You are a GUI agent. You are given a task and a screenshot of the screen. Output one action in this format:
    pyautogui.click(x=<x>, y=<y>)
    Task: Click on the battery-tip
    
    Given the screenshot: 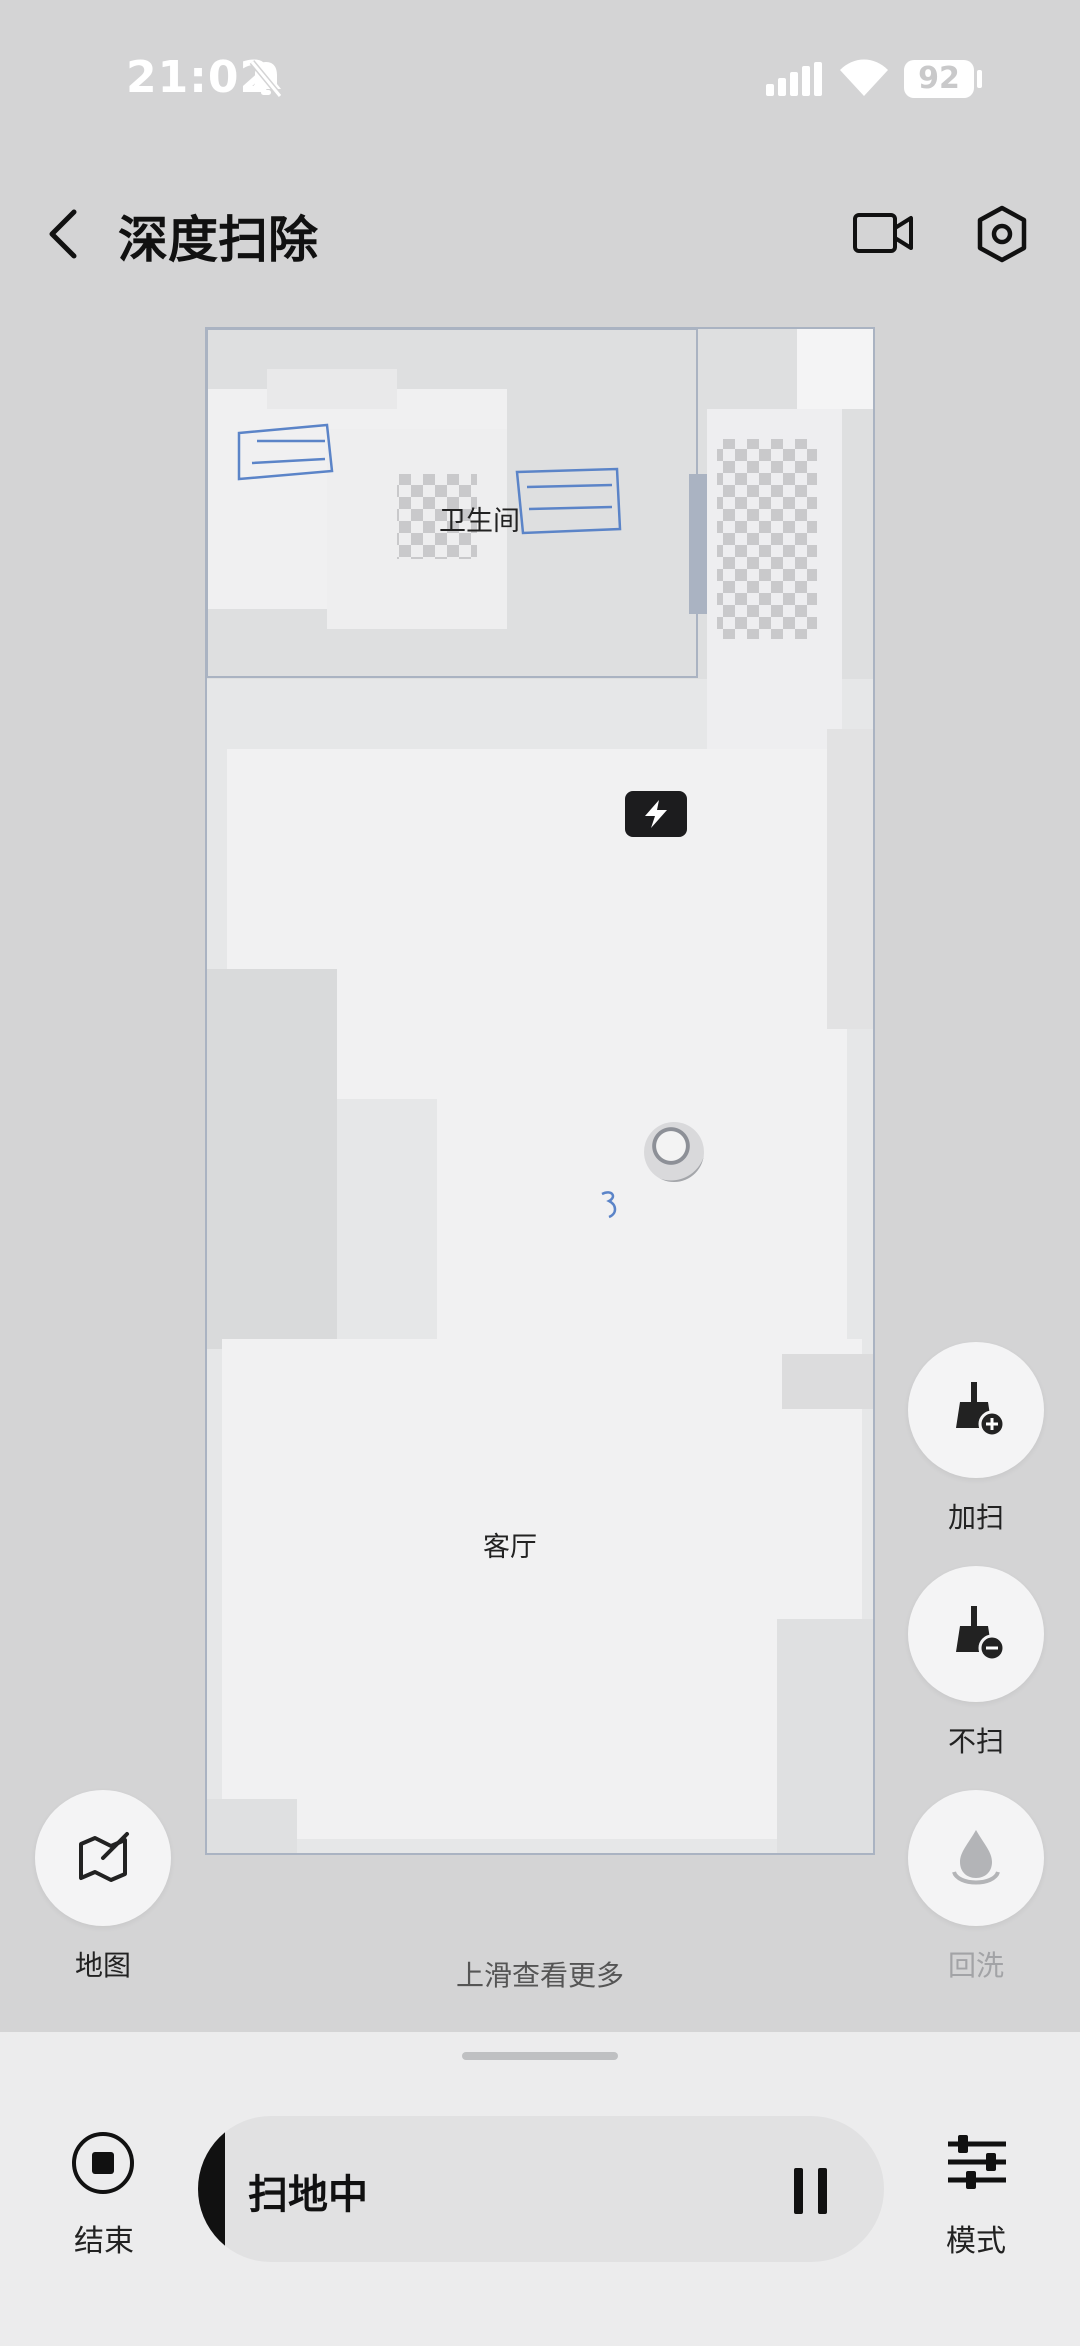 What is the action you would take?
    pyautogui.click(x=979, y=79)
    